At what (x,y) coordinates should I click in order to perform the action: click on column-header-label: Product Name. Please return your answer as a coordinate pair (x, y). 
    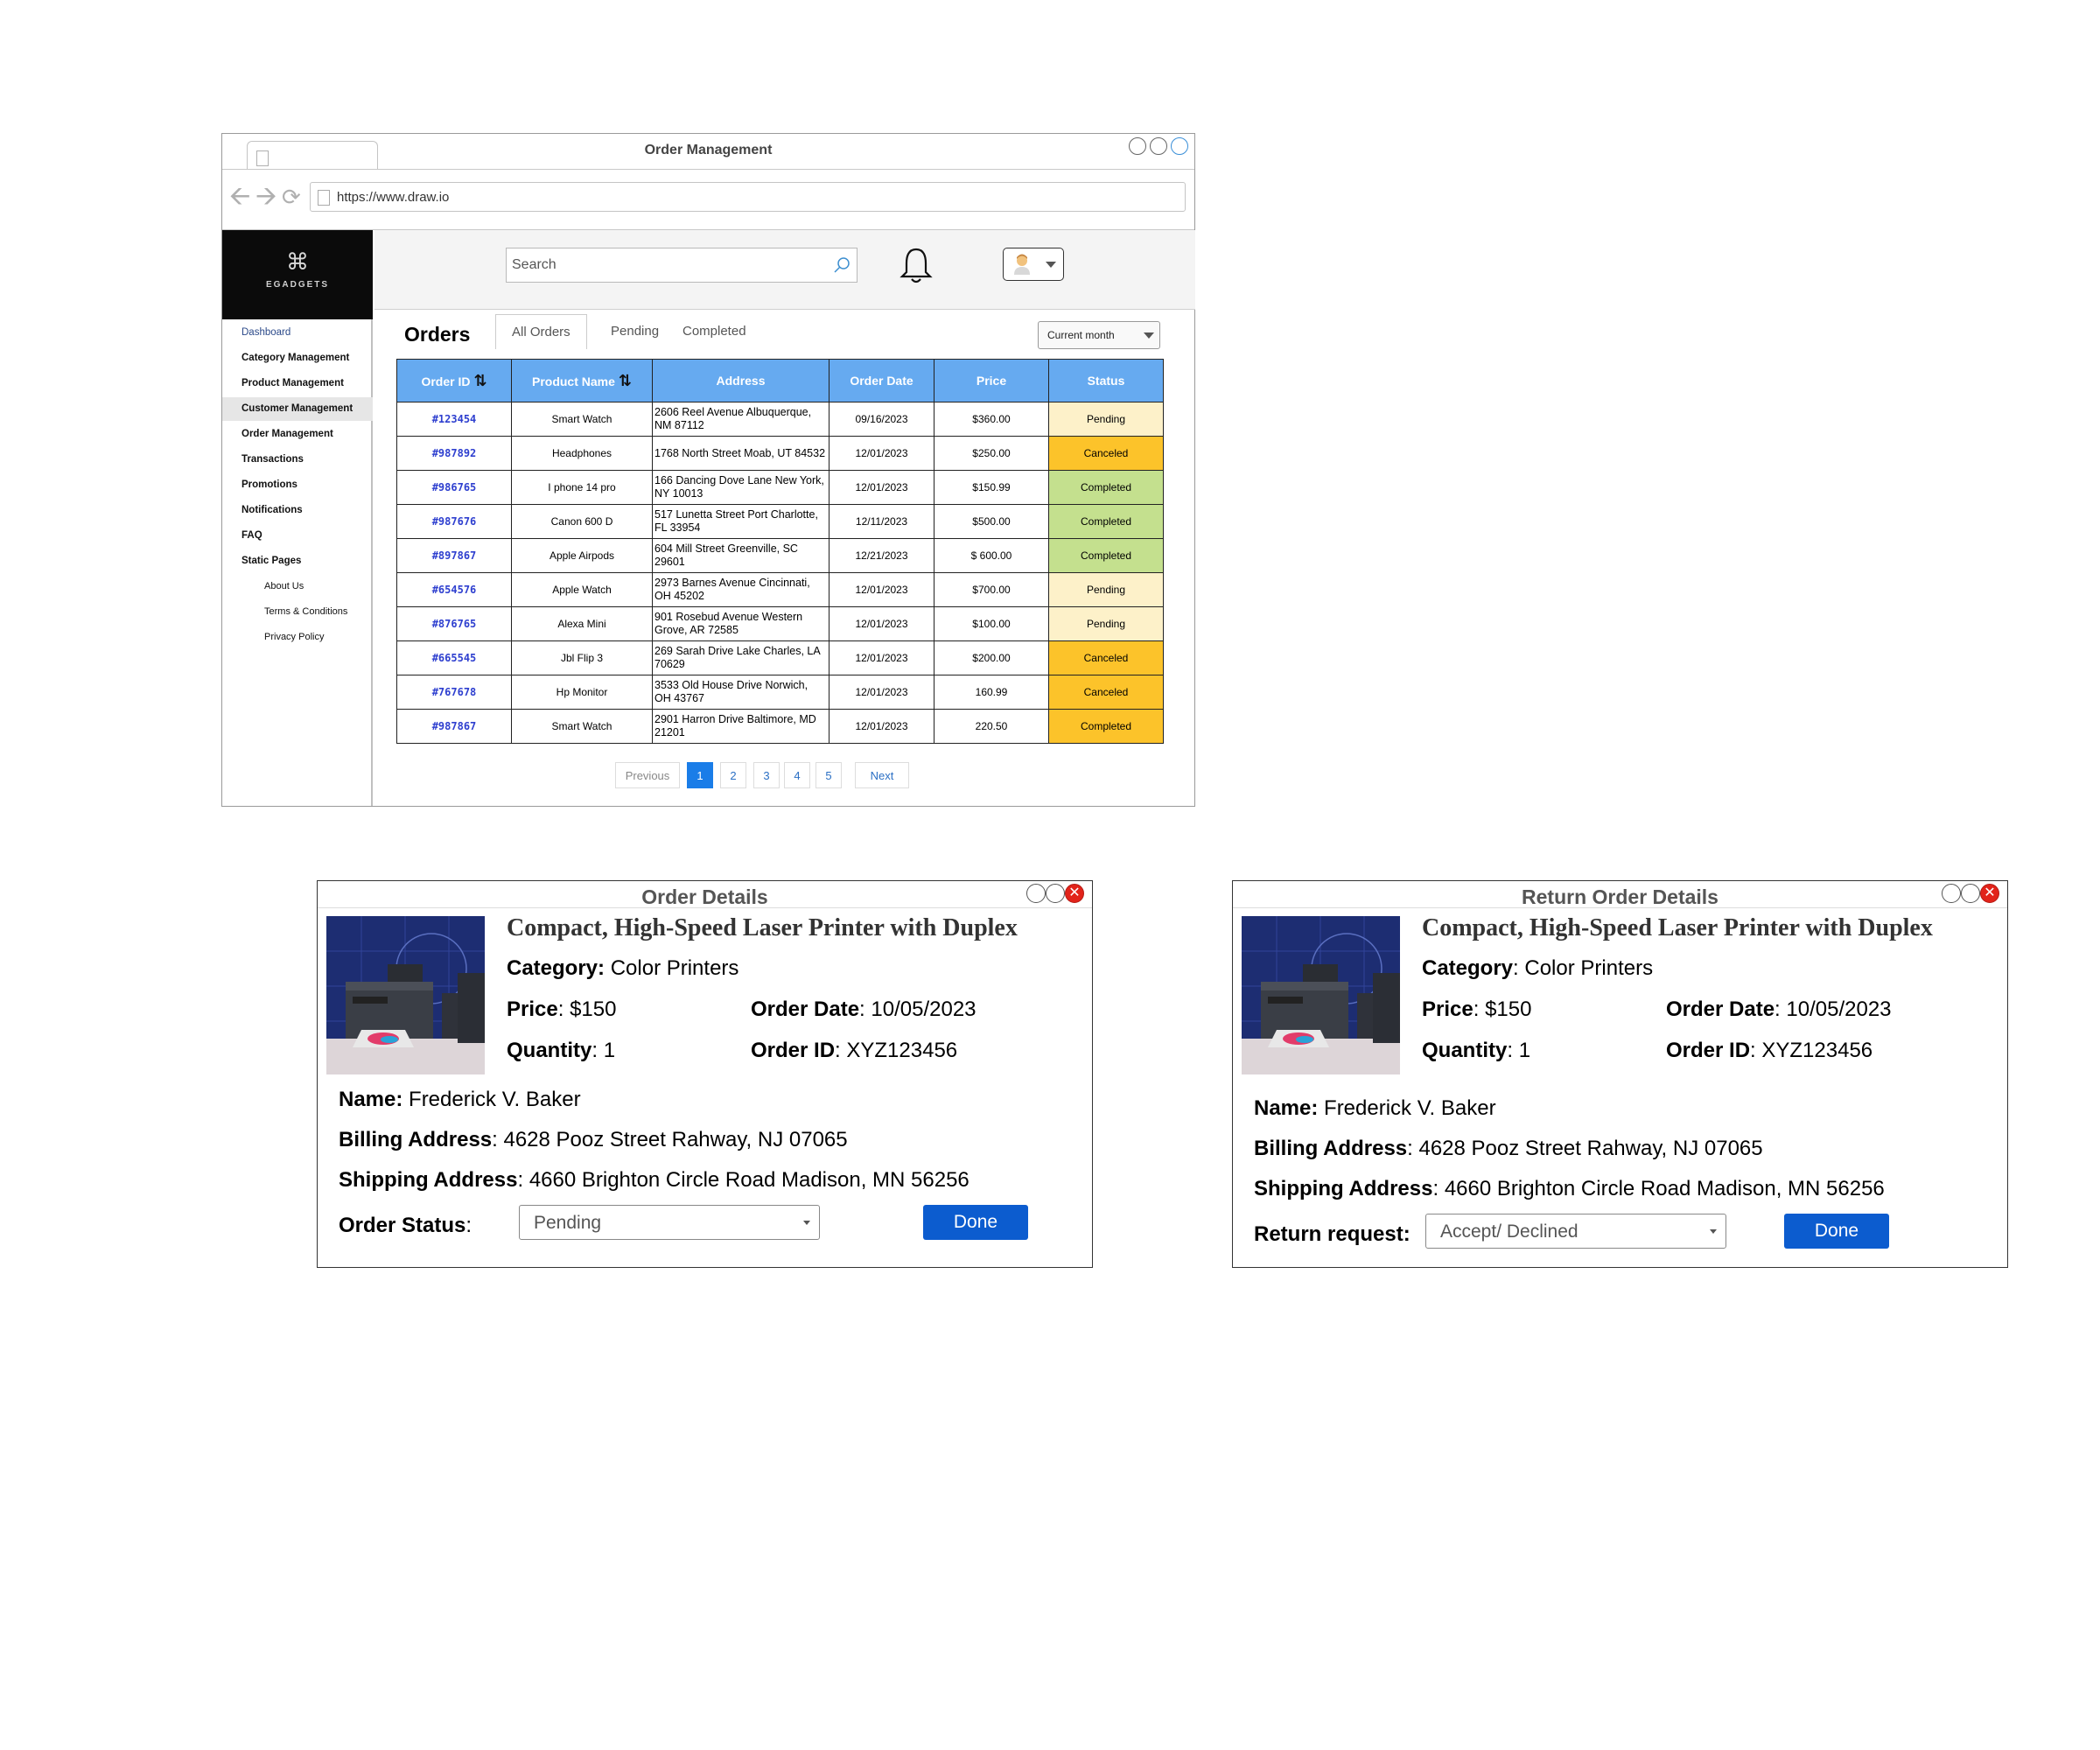
    Looking at the image, I should click on (573, 381).